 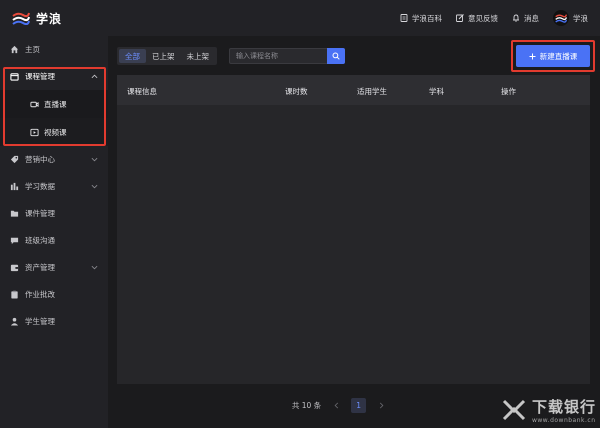 I want to click on header-link-messages: 消息, so click(x=525, y=18).